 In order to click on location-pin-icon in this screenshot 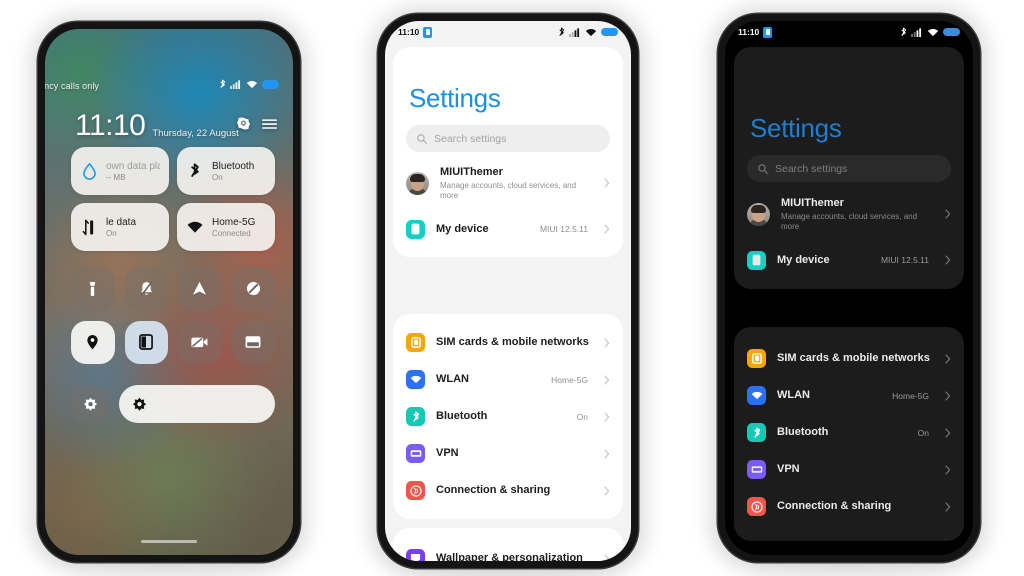, I will do `click(92, 342)`.